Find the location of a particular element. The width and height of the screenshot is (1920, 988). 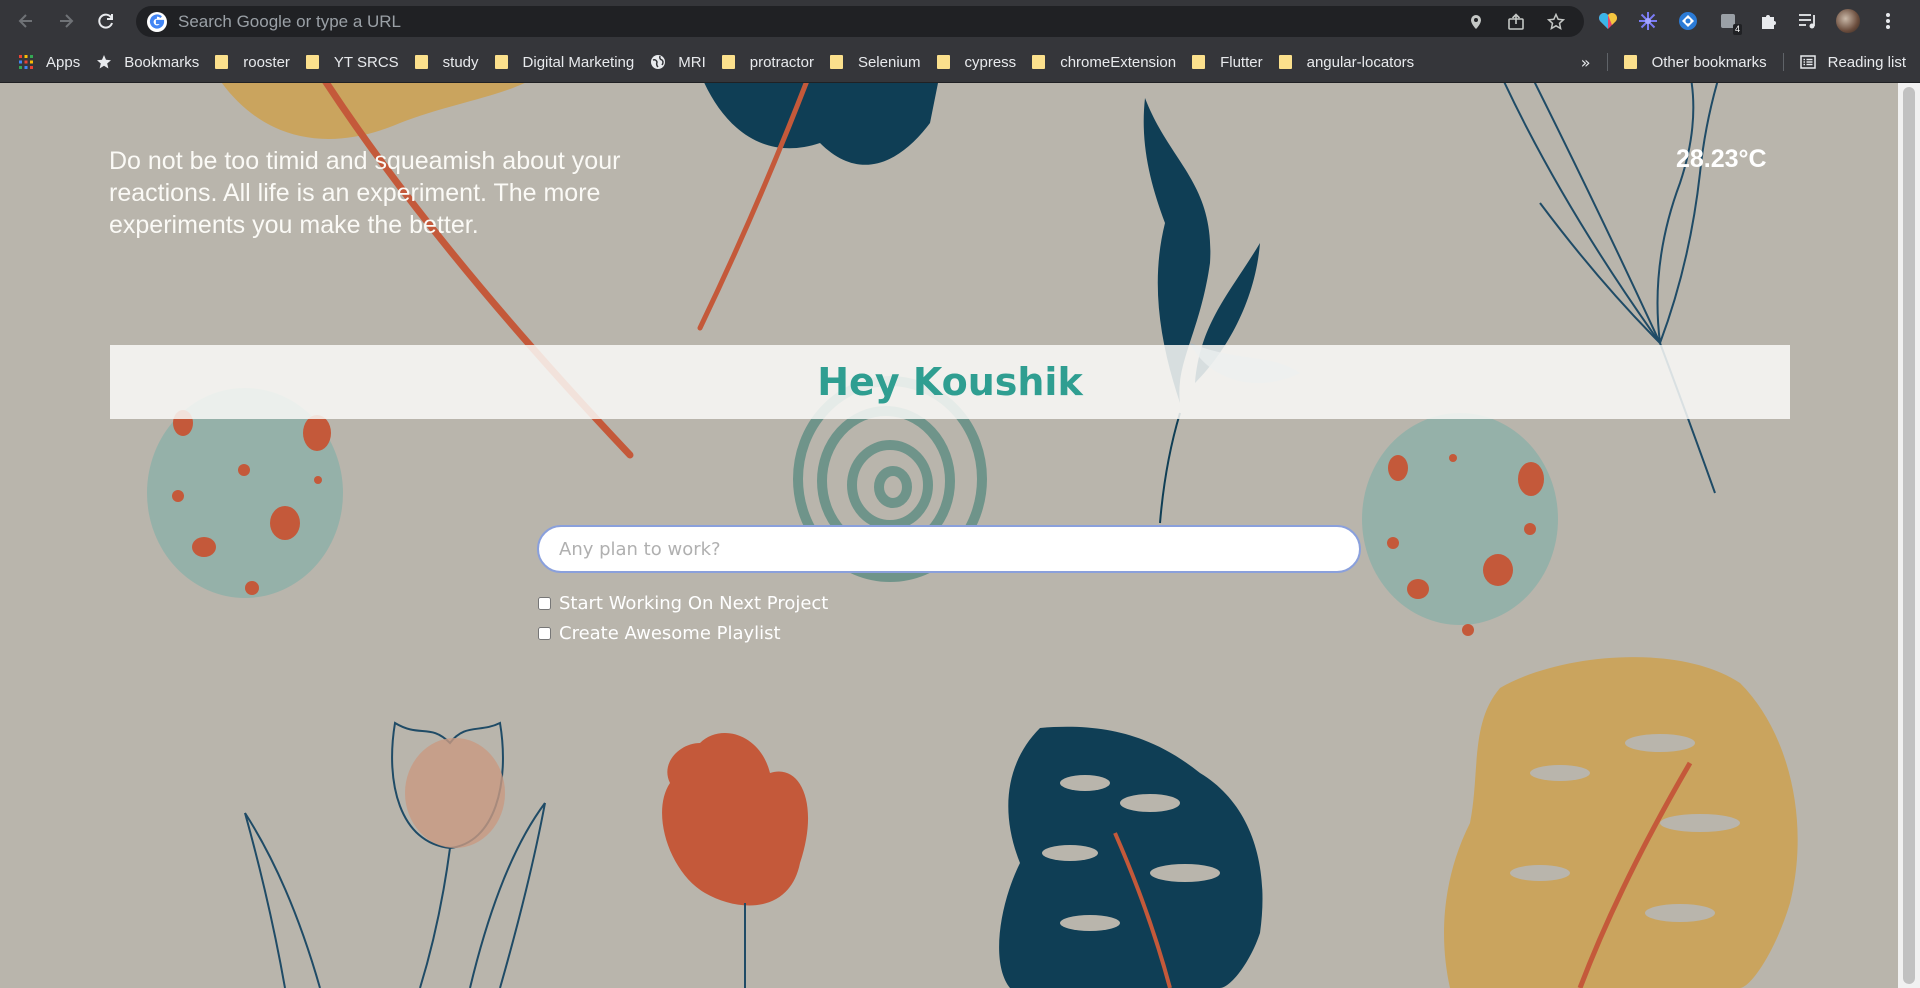

google-logo-icon is located at coordinates (157, 21).